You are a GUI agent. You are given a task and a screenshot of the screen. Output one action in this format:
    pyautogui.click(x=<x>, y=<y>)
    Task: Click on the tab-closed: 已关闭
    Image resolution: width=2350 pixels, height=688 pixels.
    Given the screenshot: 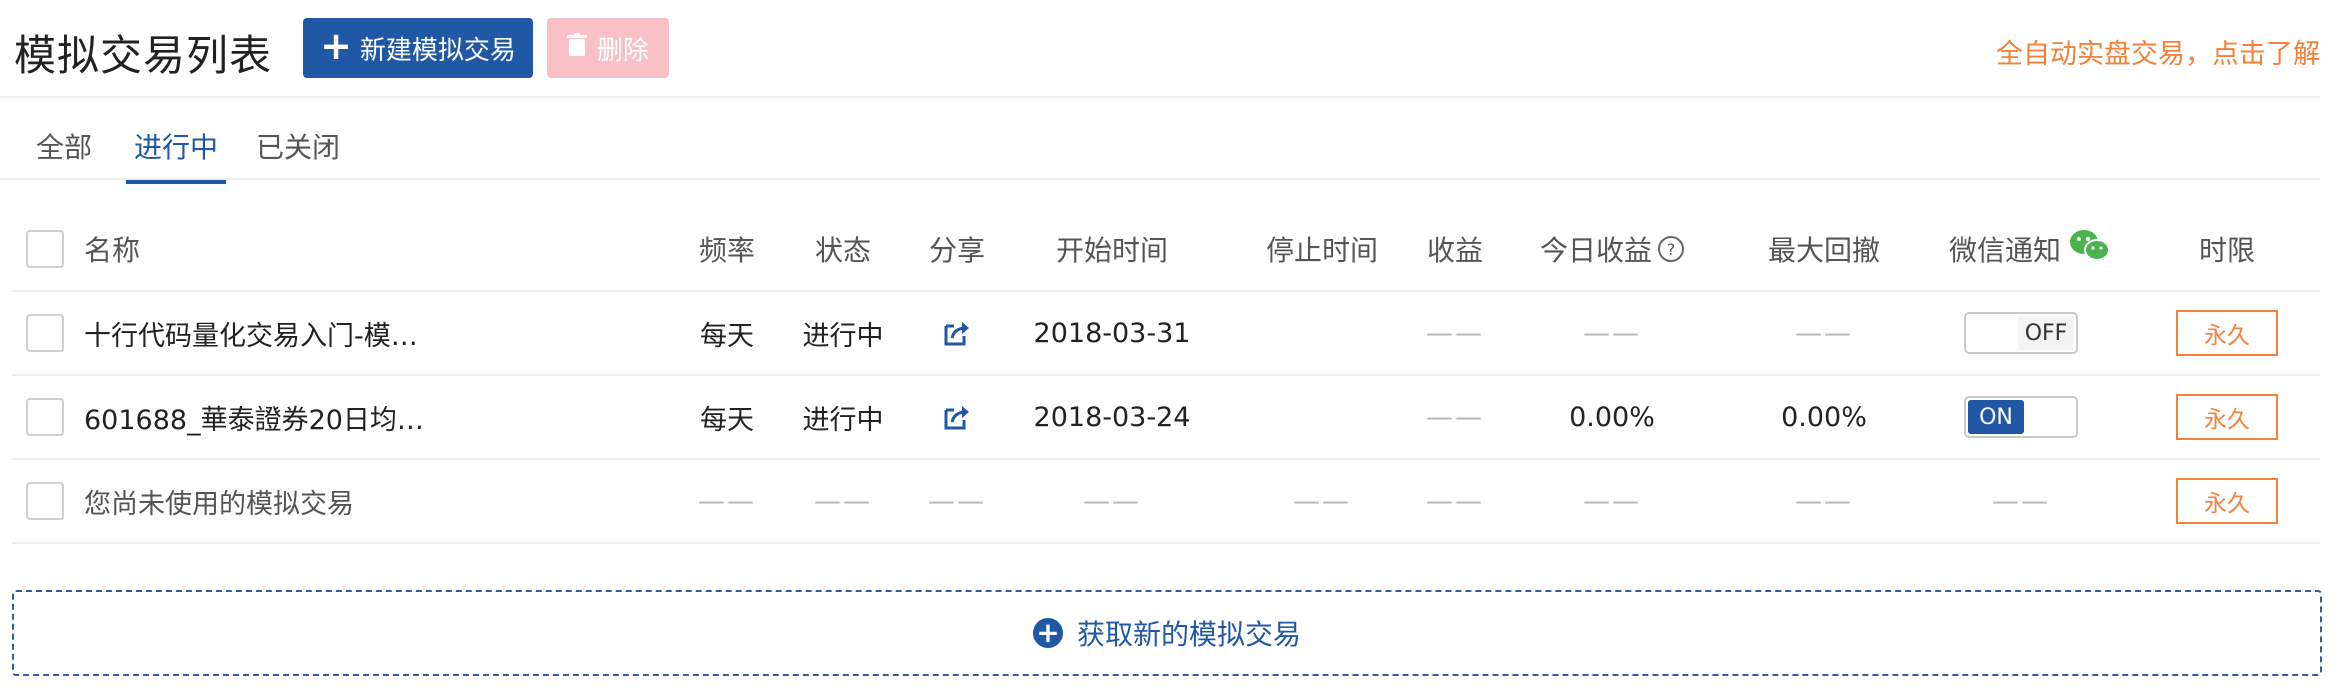 What is the action you would take?
    pyautogui.click(x=298, y=153)
    